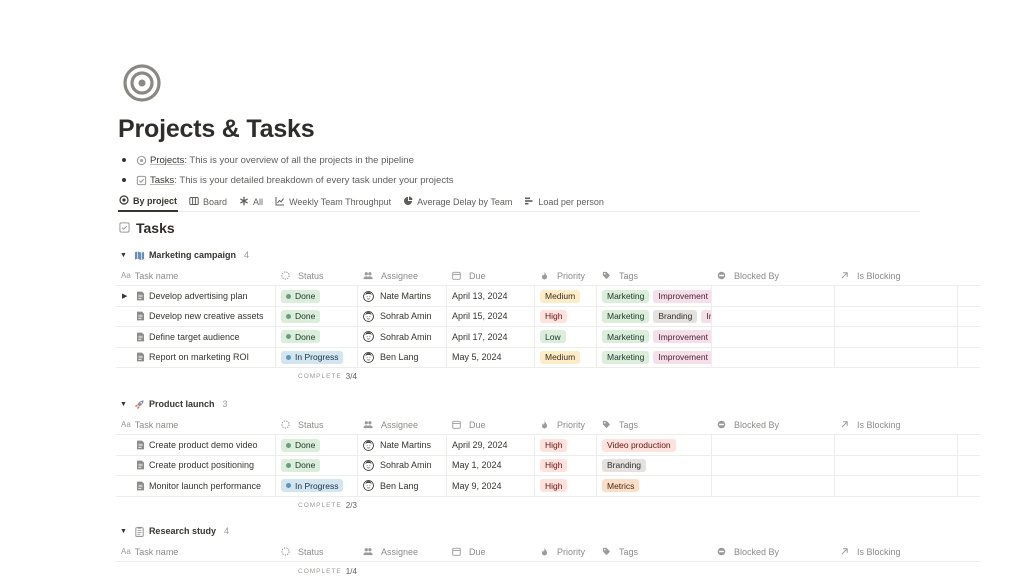 Image resolution: width=1024 pixels, height=576 pixels. What do you see at coordinates (203, 445) in the screenshot?
I see `task-name: Create product demo video` at bounding box center [203, 445].